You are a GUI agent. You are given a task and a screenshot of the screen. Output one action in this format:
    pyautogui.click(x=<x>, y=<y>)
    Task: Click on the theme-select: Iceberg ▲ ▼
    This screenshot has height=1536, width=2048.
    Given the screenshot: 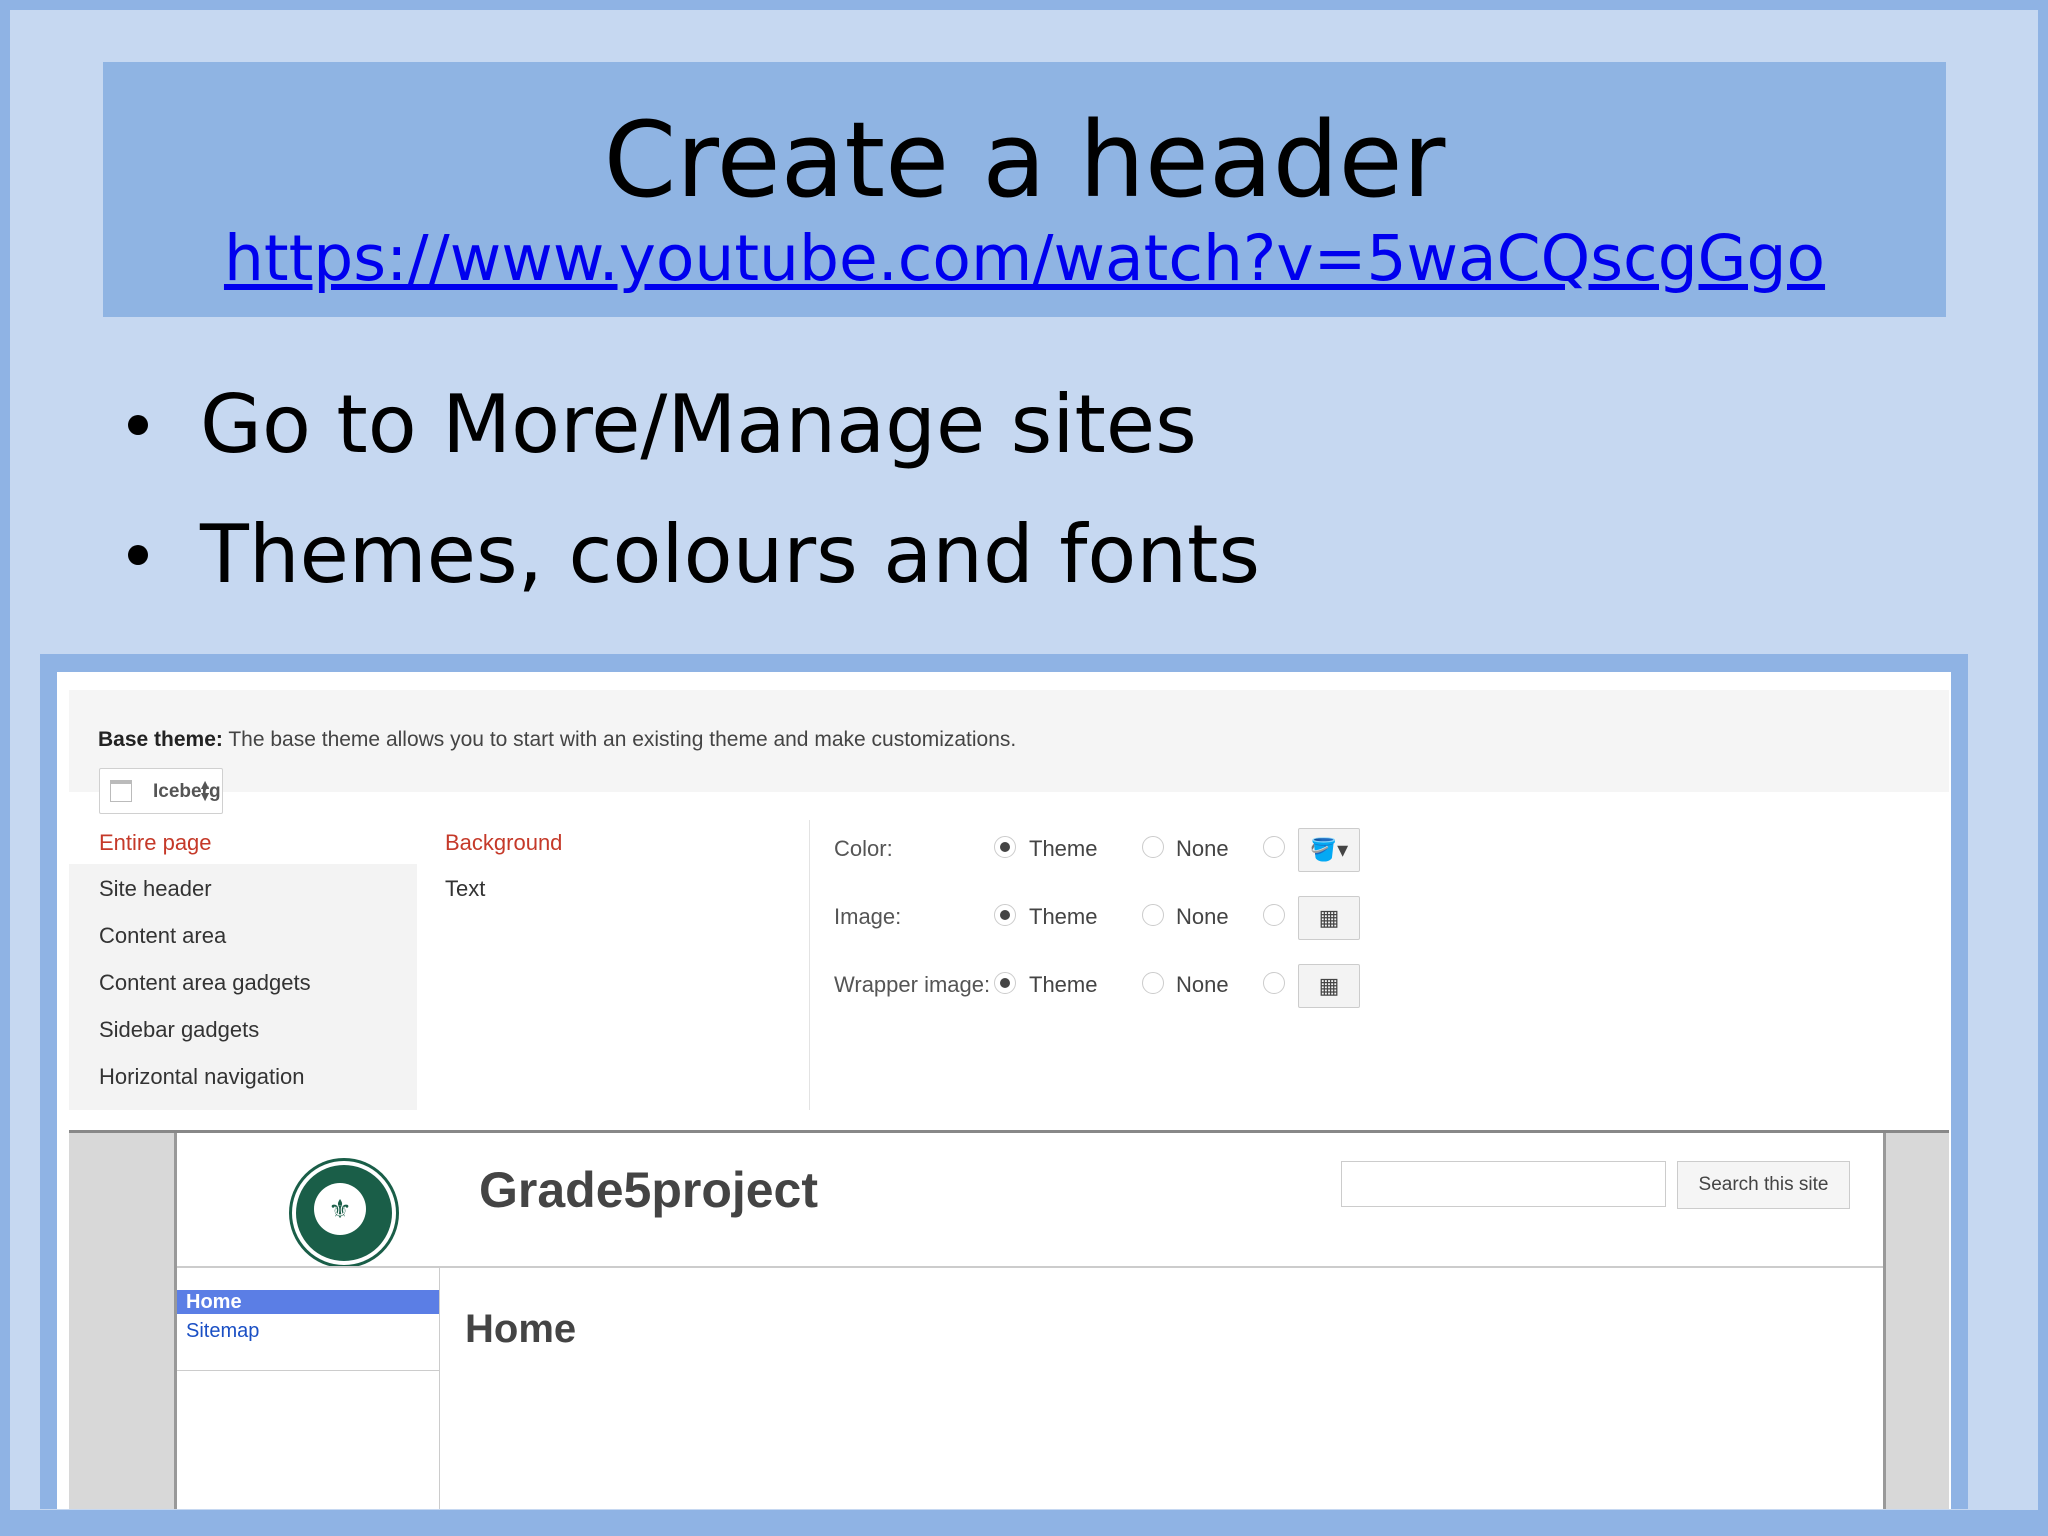 What is the action you would take?
    pyautogui.click(x=161, y=791)
    